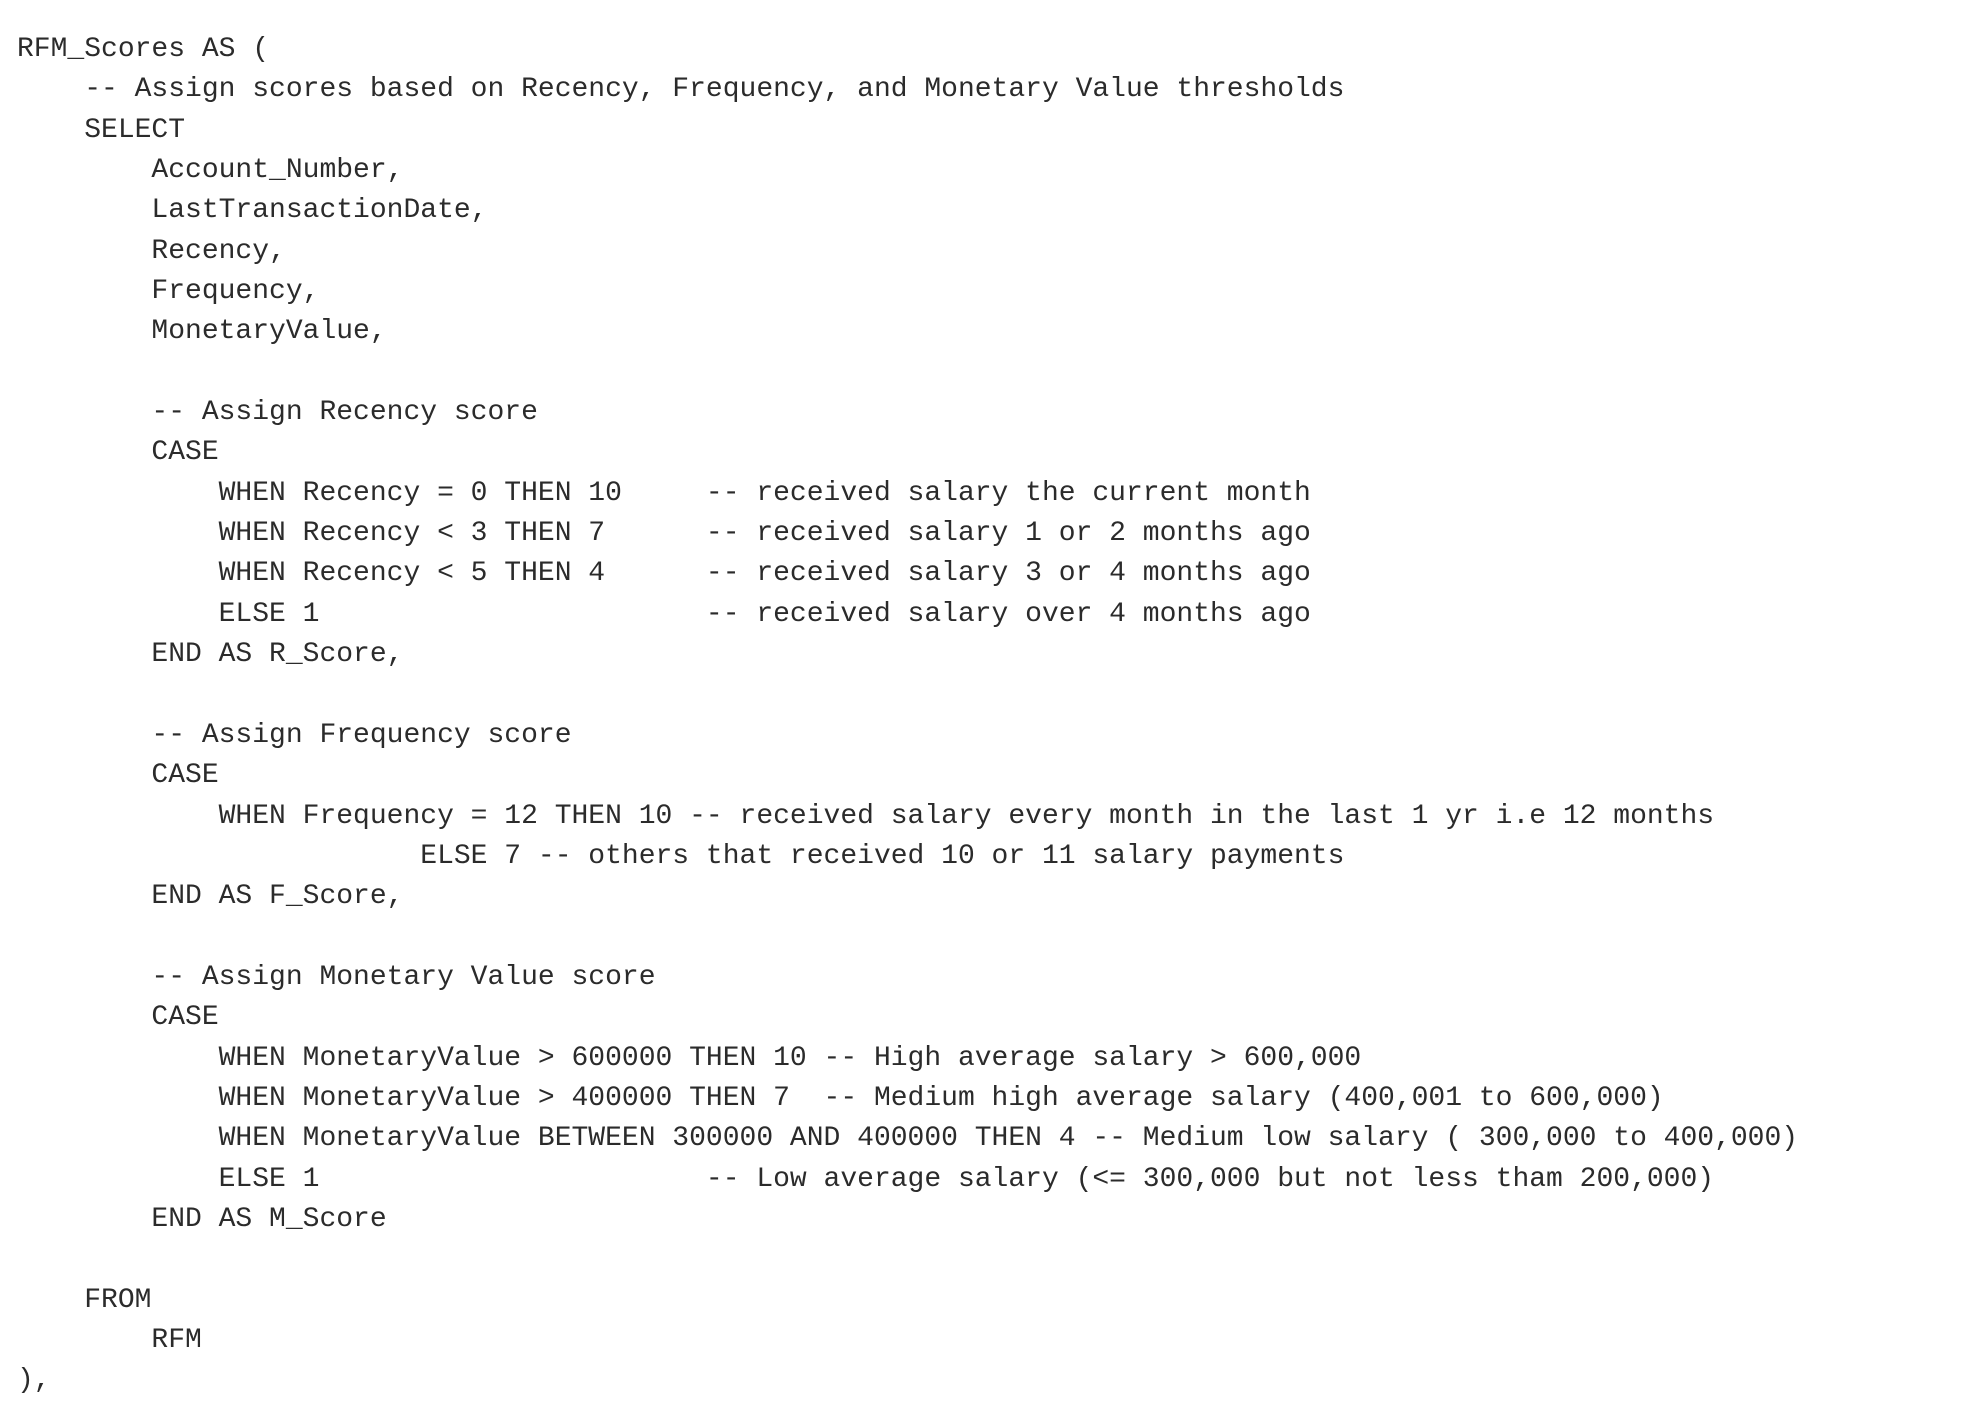  Describe the element at coordinates (210, 897) in the screenshot. I see `code-line-22: END AS F_Score,` at that location.